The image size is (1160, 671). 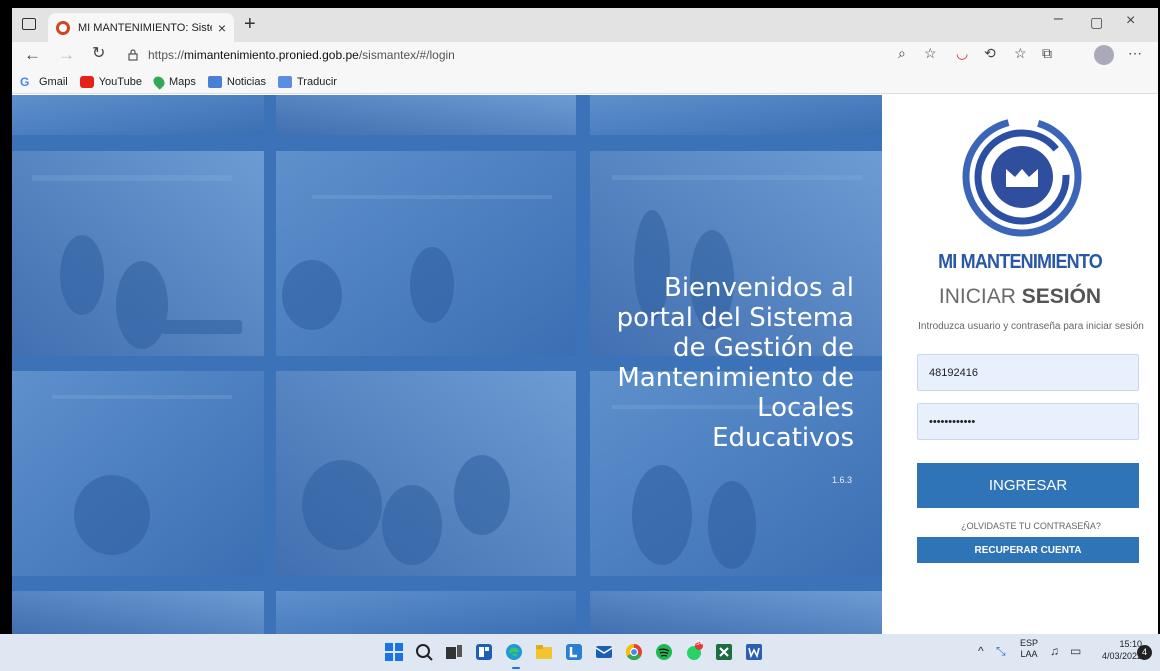 I want to click on chevron-up-icon: ^, so click(x=981, y=651).